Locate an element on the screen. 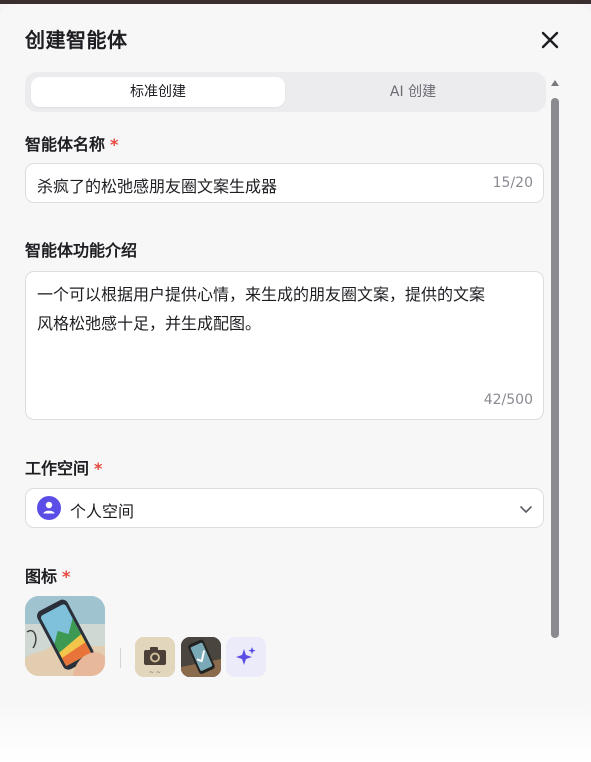 The height and width of the screenshot is (762, 591). icon-option-phone-check is located at coordinates (201, 657).